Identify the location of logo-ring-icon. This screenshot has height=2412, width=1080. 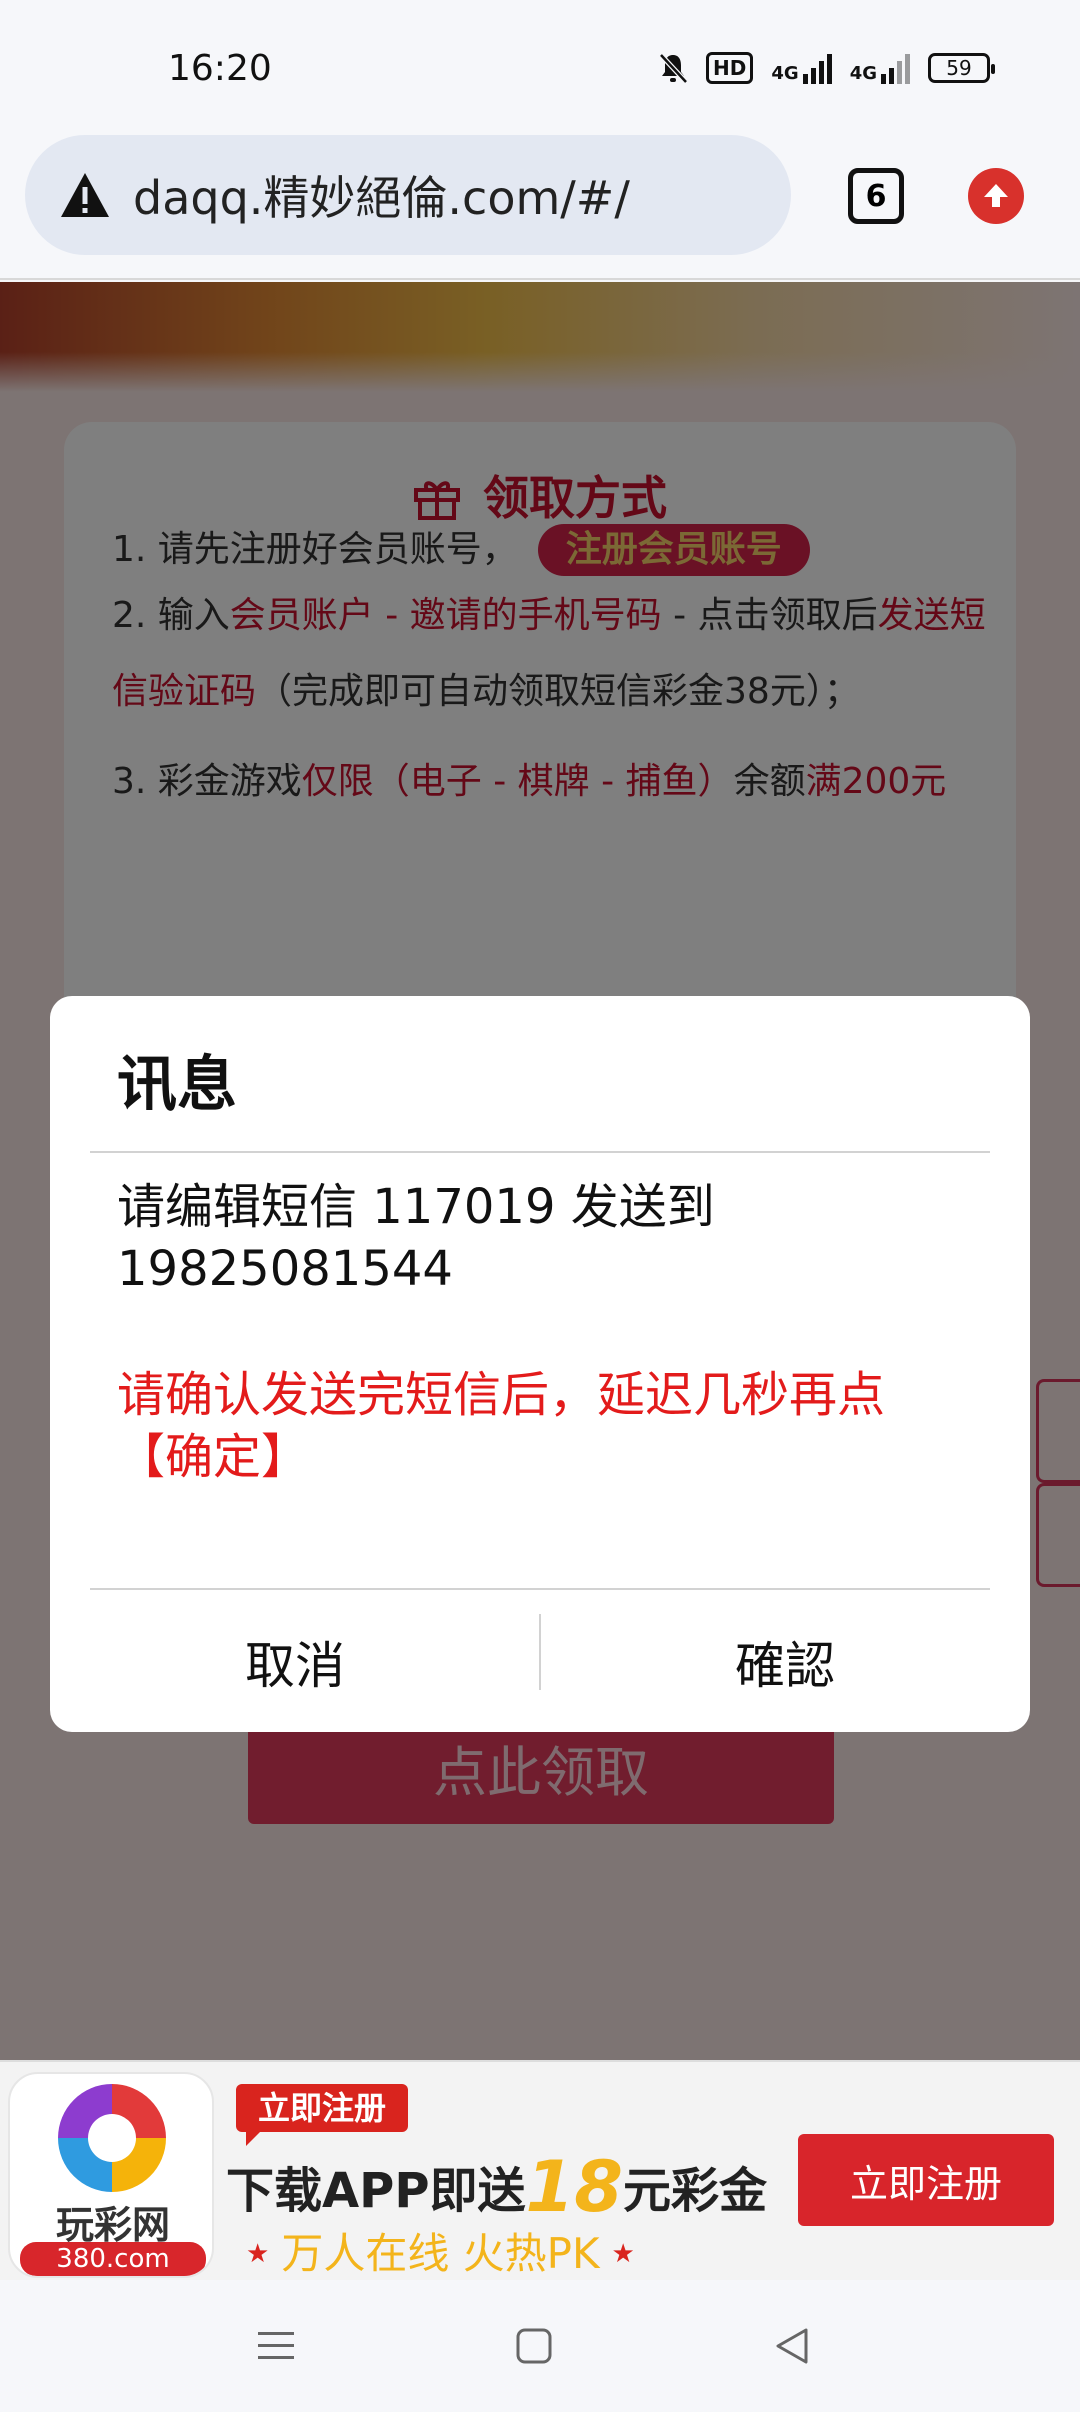
(112, 2138).